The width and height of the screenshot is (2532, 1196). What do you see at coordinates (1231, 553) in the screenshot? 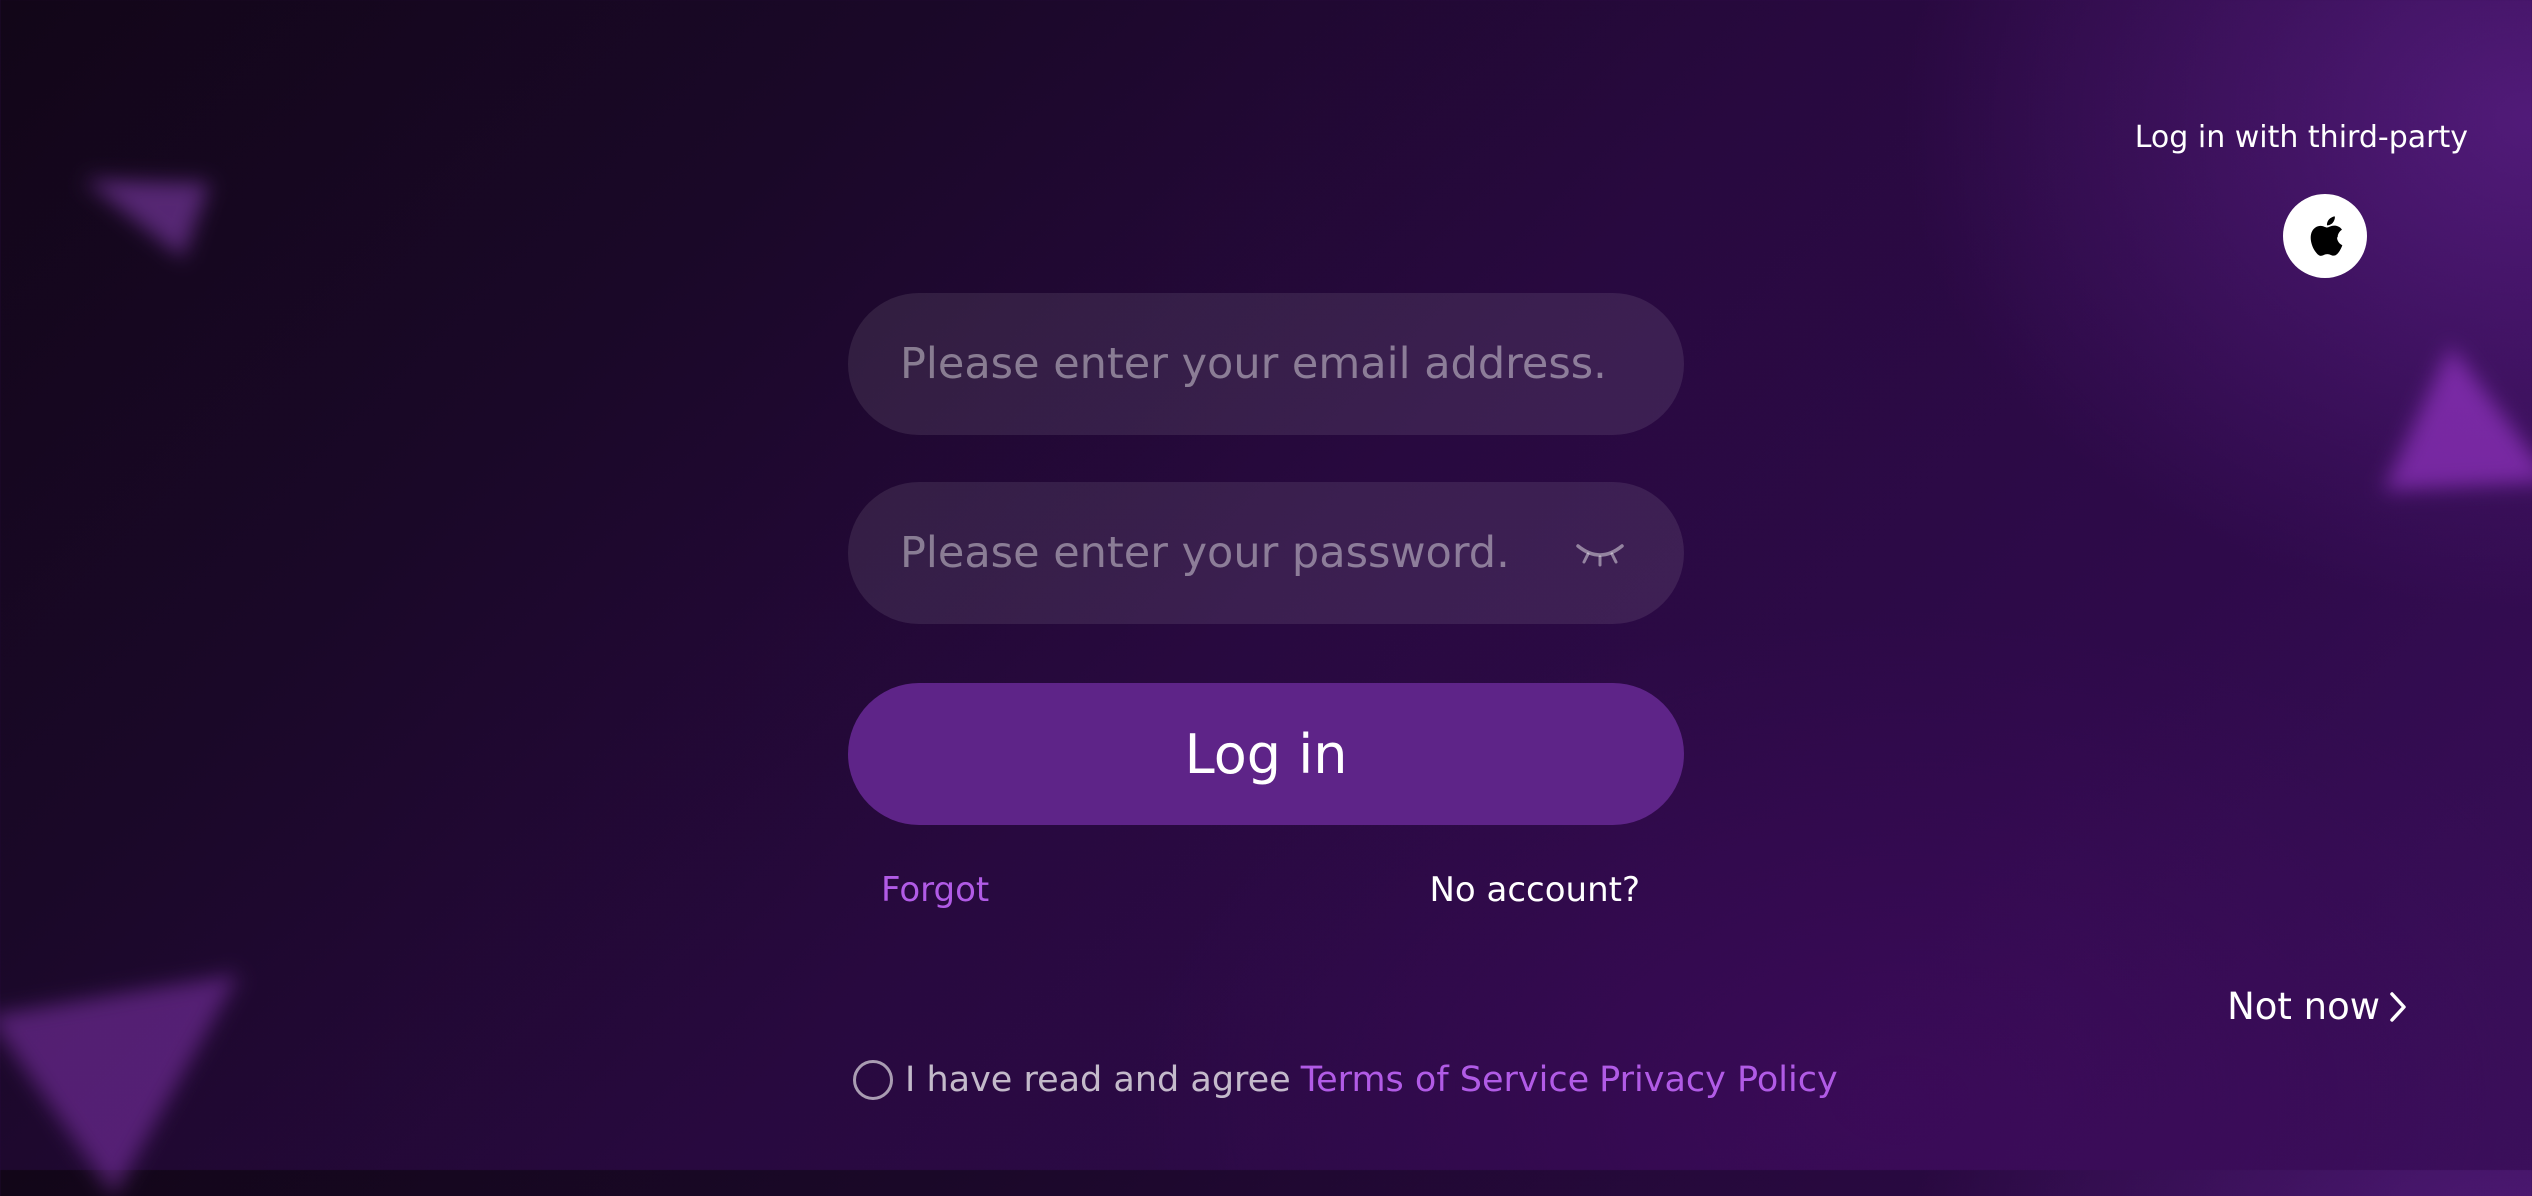
I see `password-input` at bounding box center [1231, 553].